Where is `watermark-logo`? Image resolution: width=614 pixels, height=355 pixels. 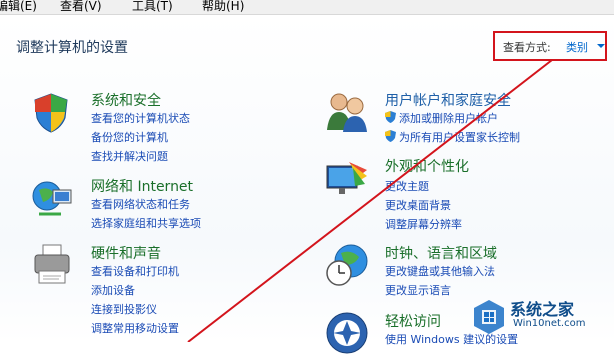
watermark-logo is located at coordinates (489, 317).